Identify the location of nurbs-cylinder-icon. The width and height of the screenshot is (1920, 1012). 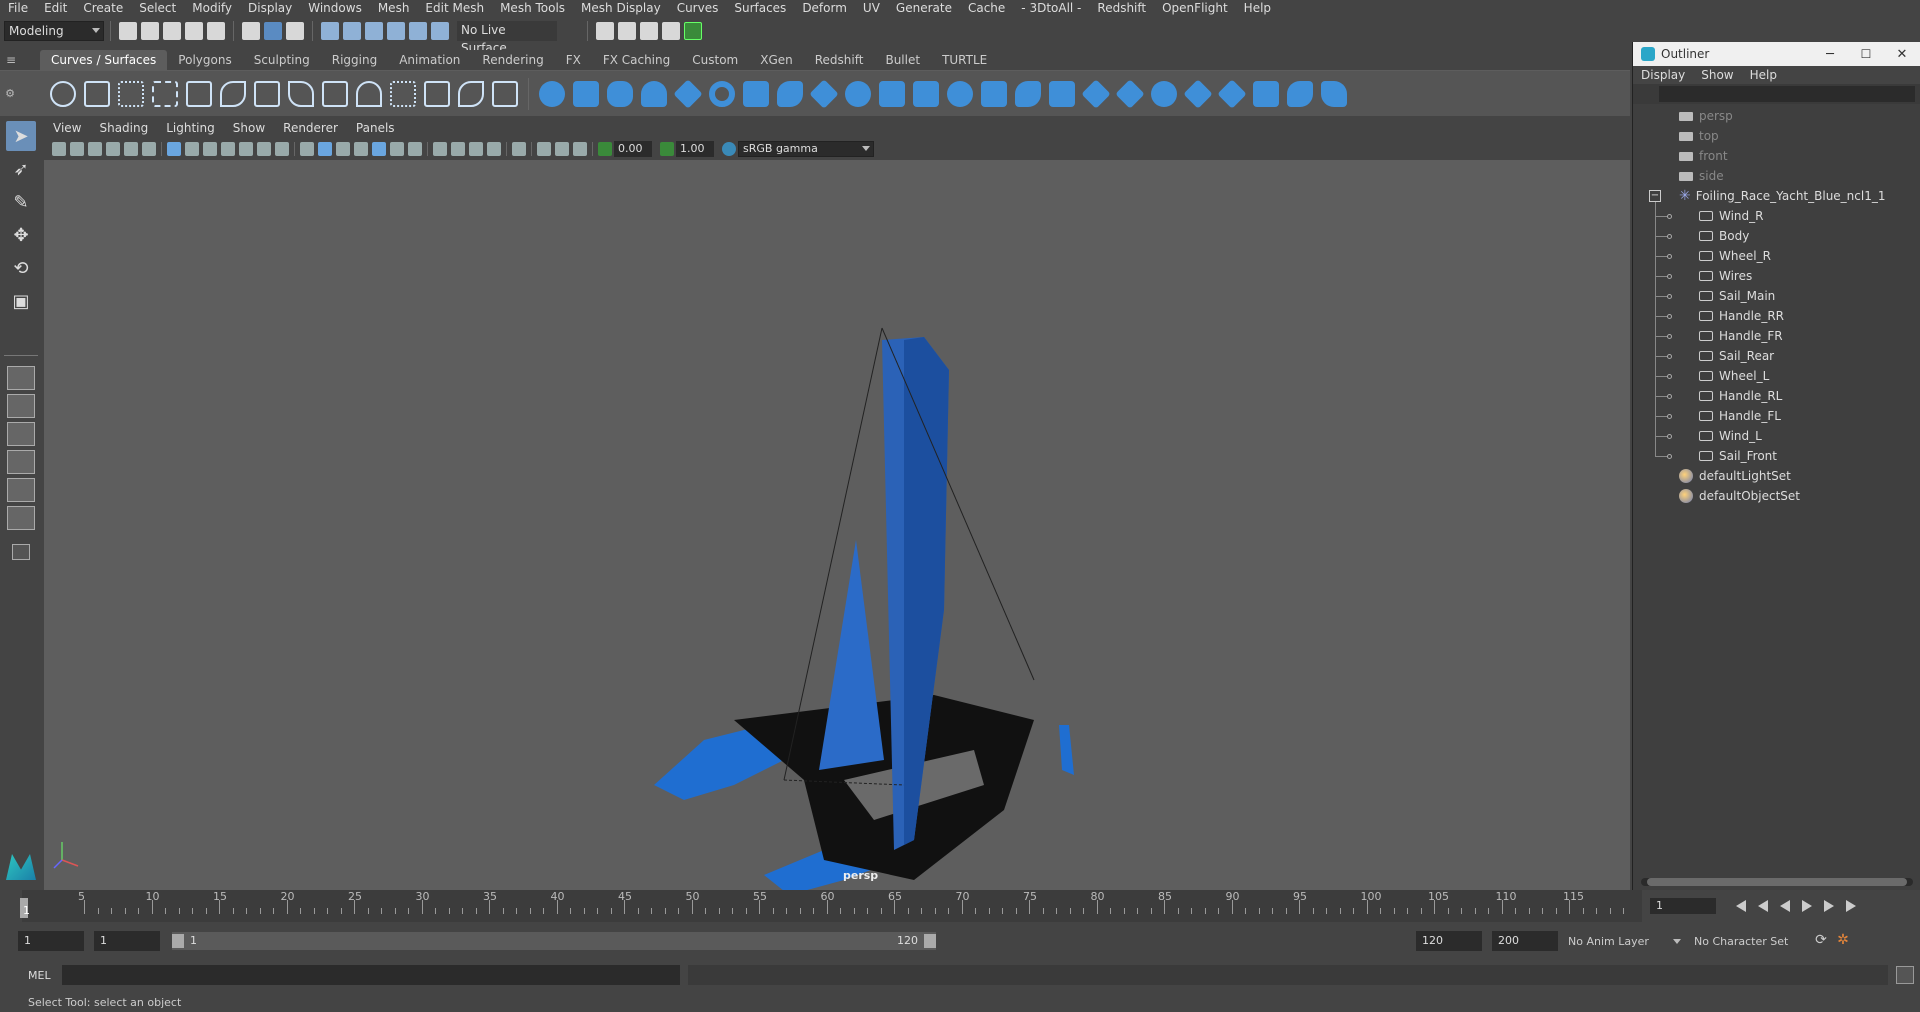
(620, 93).